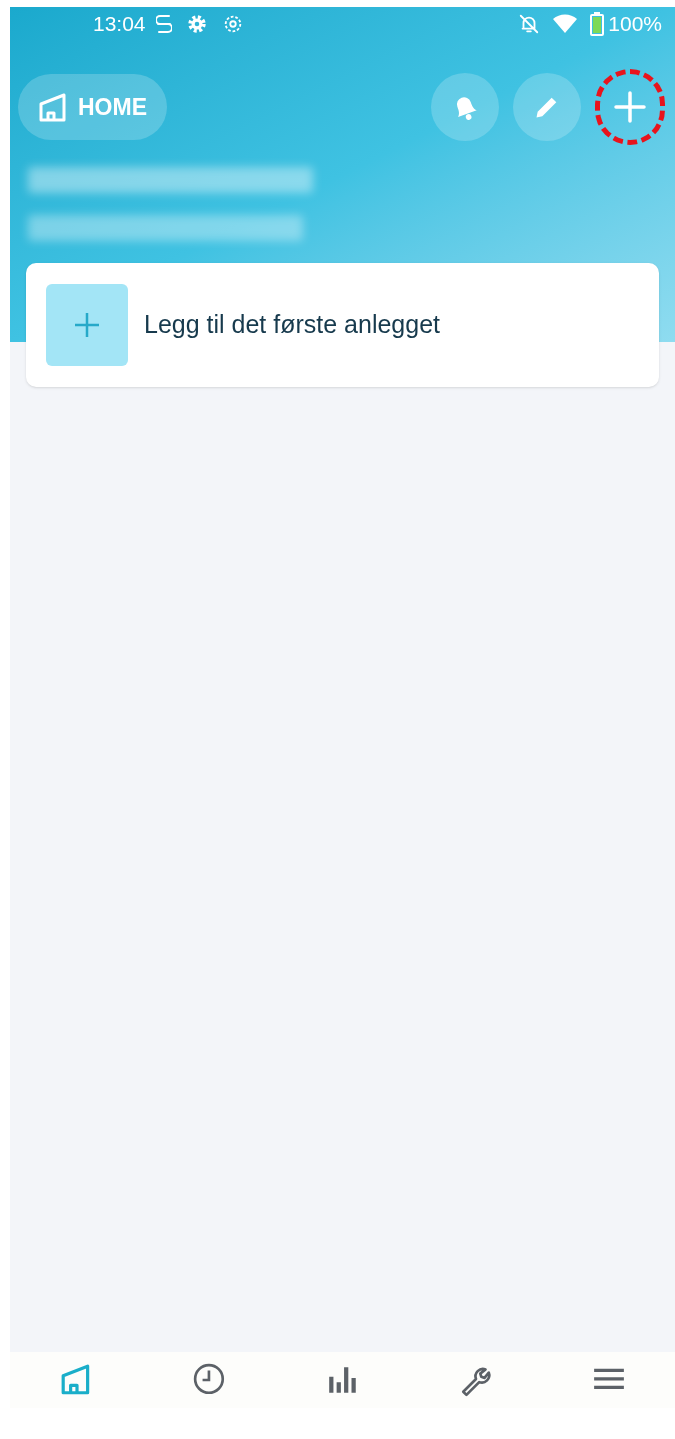  Describe the element at coordinates (209, 1380) in the screenshot. I see `clock-icon` at that location.